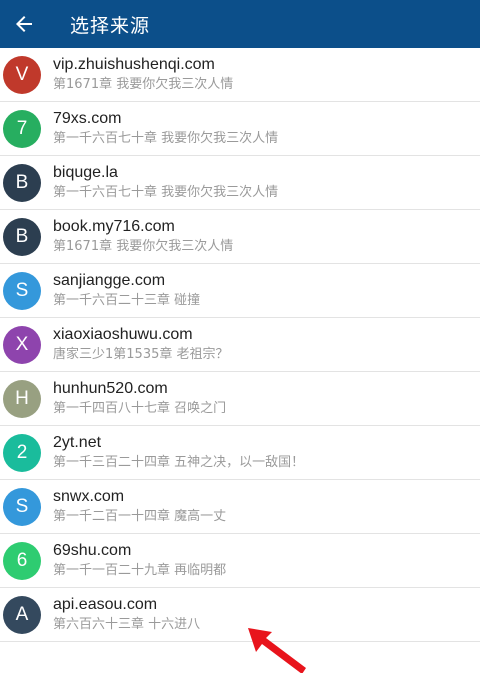 This screenshot has height=673, width=480. I want to click on source-text: hunhun520.com 第一千四百八十七章 召唤之门, so click(139, 398).